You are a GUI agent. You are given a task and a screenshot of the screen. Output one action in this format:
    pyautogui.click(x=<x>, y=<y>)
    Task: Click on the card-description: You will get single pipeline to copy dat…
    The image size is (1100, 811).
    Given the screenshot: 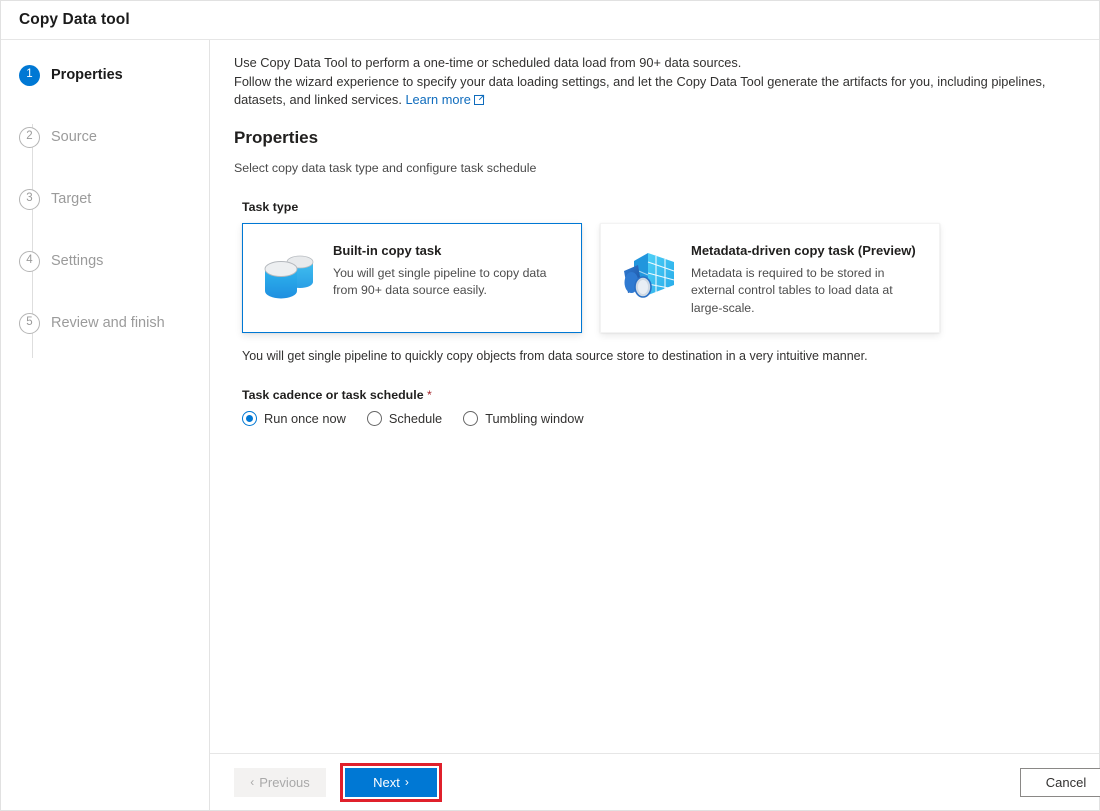 What is the action you would take?
    pyautogui.click(x=440, y=281)
    